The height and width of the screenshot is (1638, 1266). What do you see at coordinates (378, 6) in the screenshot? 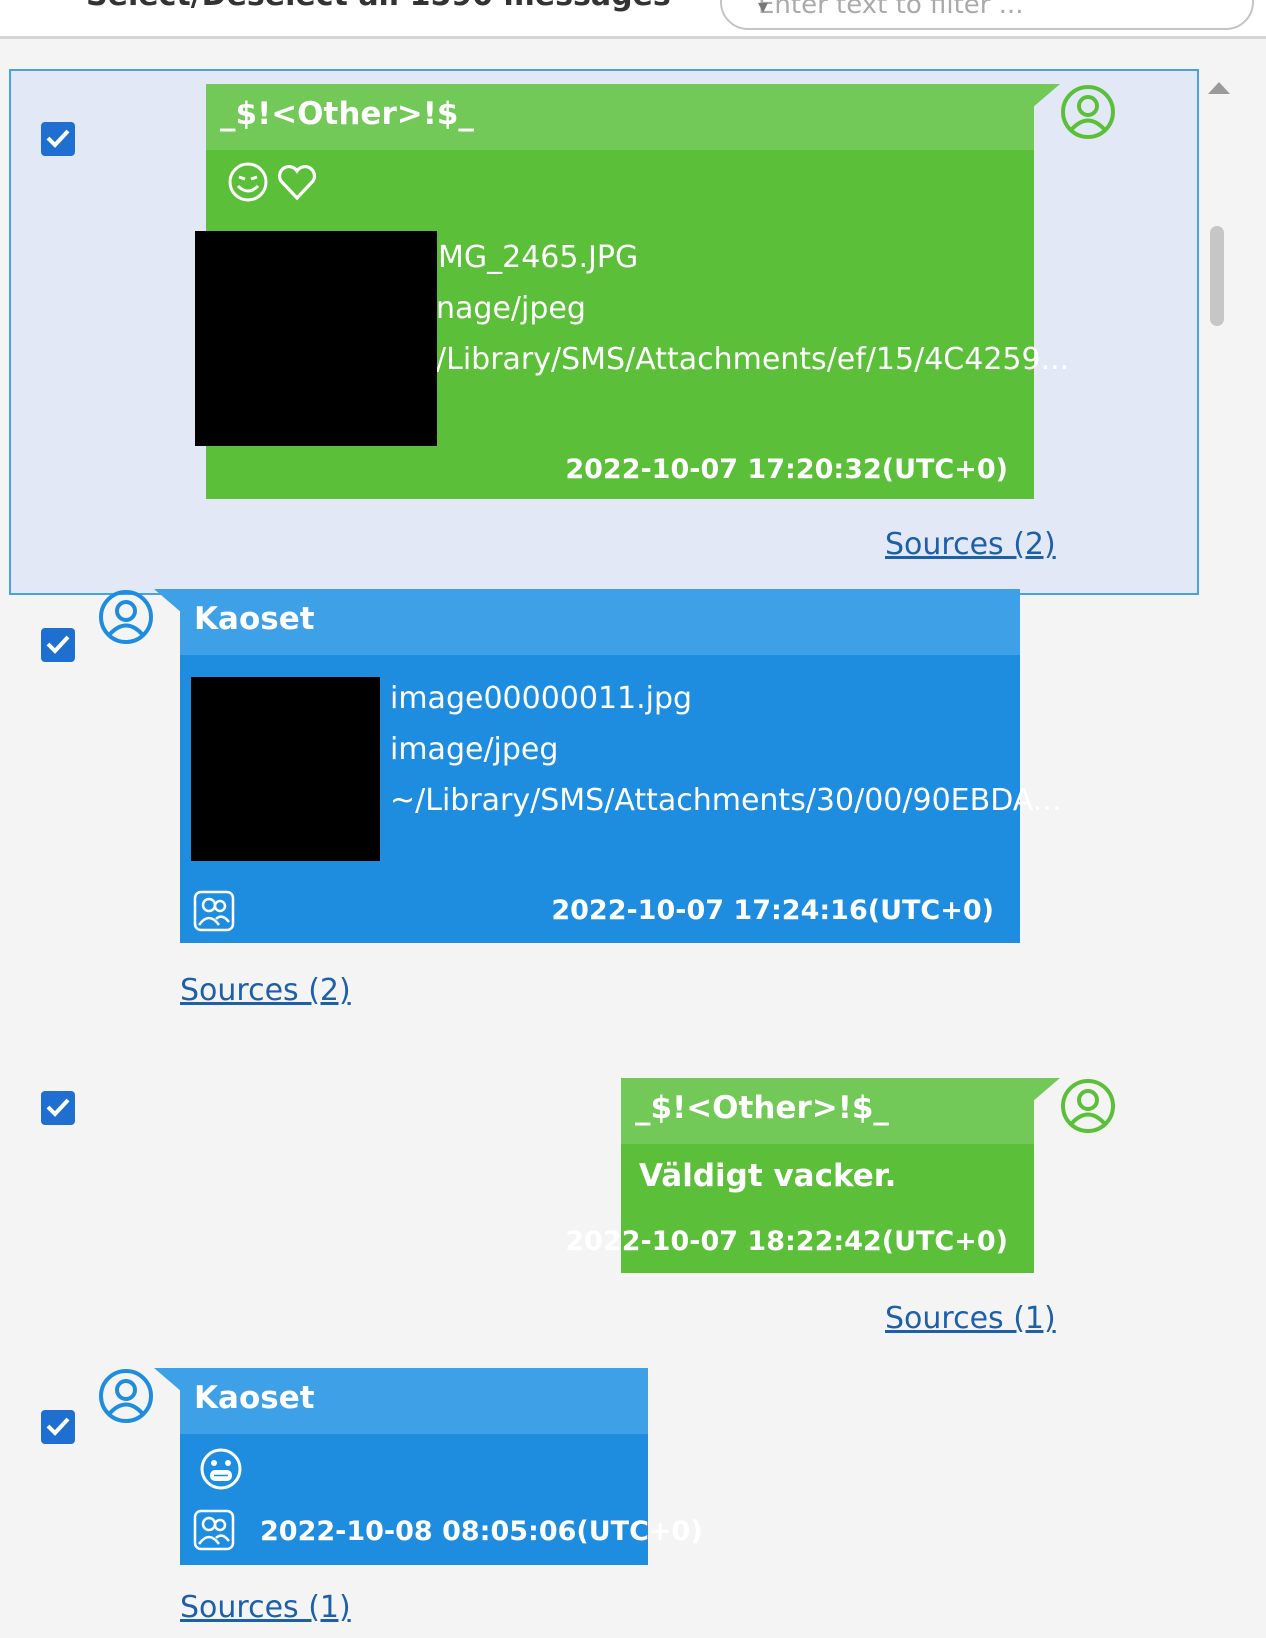
I see `select-all-label: Select/Deselect all 1590 messages` at bounding box center [378, 6].